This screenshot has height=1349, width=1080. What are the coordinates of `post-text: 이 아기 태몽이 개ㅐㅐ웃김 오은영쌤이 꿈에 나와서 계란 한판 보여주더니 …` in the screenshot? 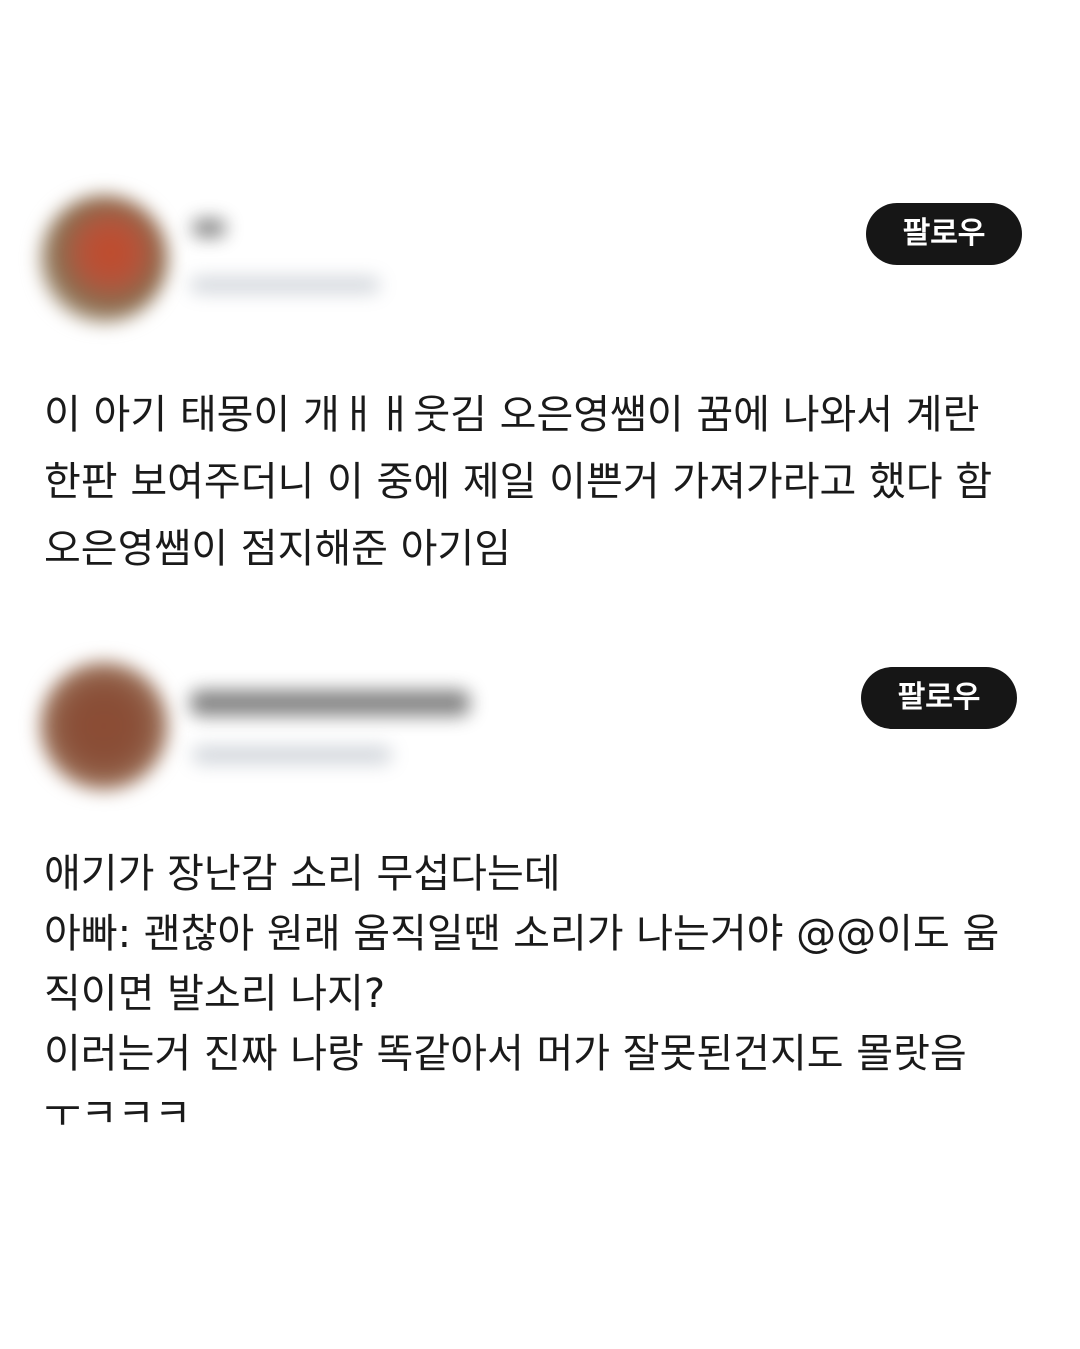 It's located at (518, 482).